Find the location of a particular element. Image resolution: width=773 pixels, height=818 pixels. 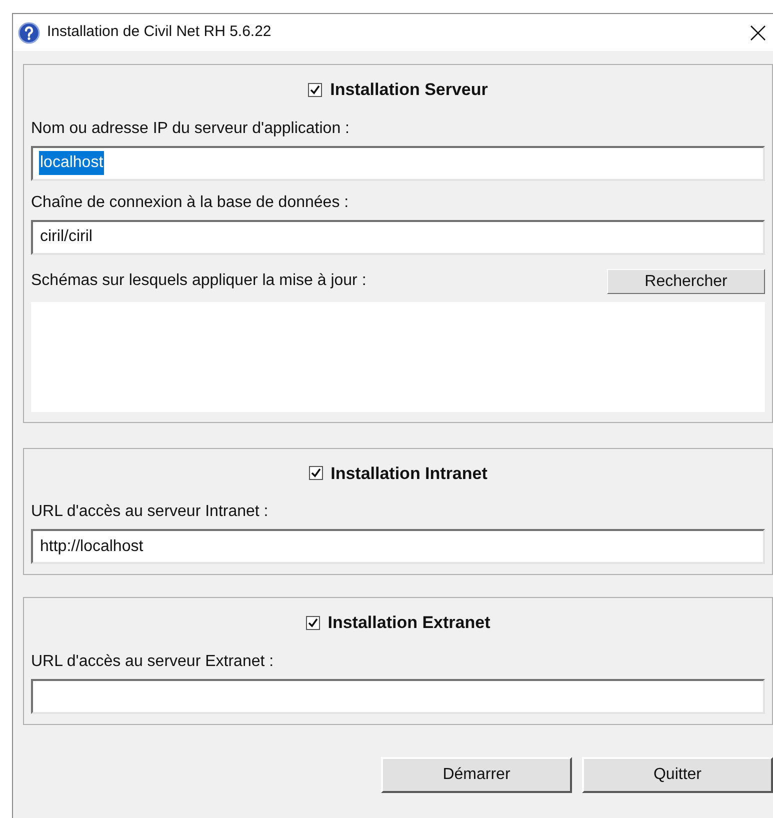

input-field: http://localhost is located at coordinates (398, 546).